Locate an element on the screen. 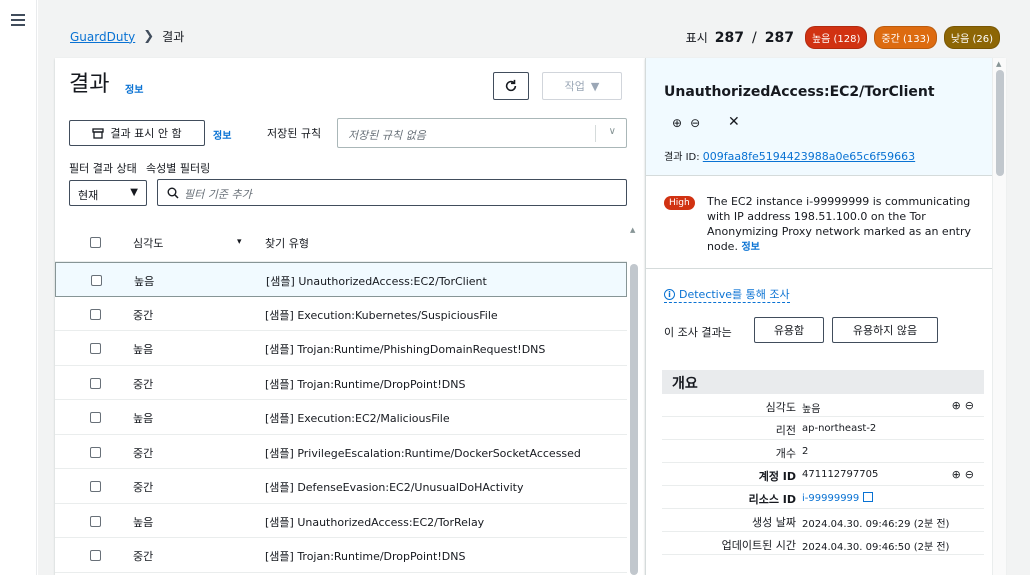 The width and height of the screenshot is (1030, 575). filter-placeholder: 필터 기준 추가 is located at coordinates (218, 194).